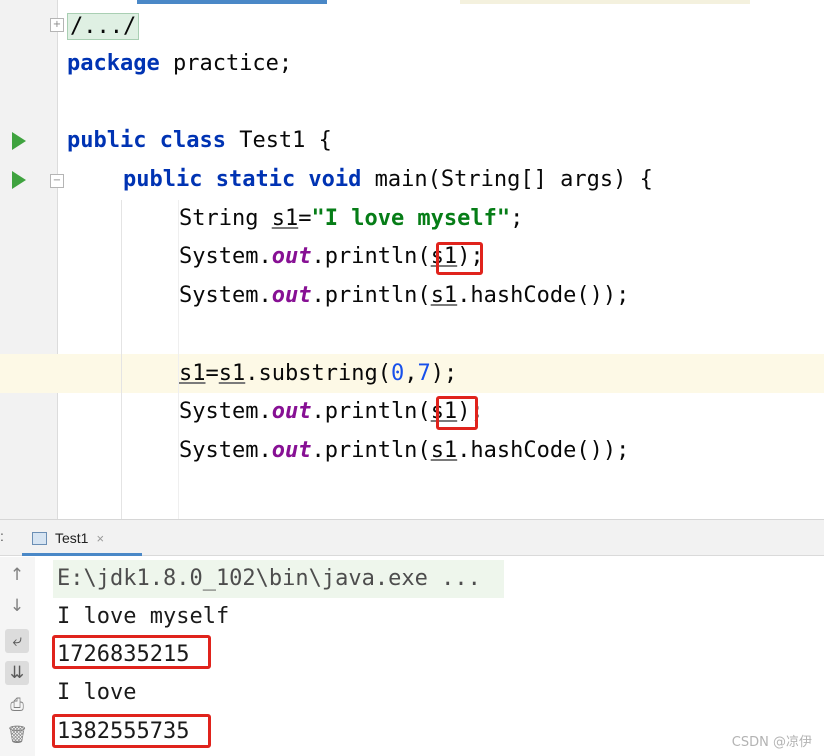  Describe the element at coordinates (180, 63) in the screenshot. I see `code-line-package: package practice;` at that location.